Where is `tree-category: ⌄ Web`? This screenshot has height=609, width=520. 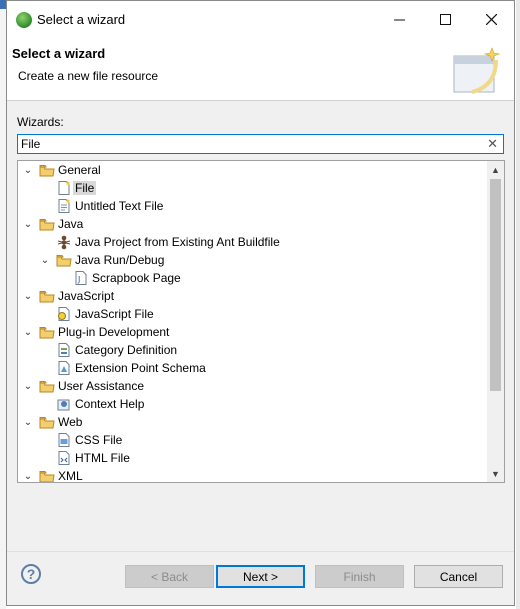 tree-category: ⌄ Web is located at coordinates (253, 422).